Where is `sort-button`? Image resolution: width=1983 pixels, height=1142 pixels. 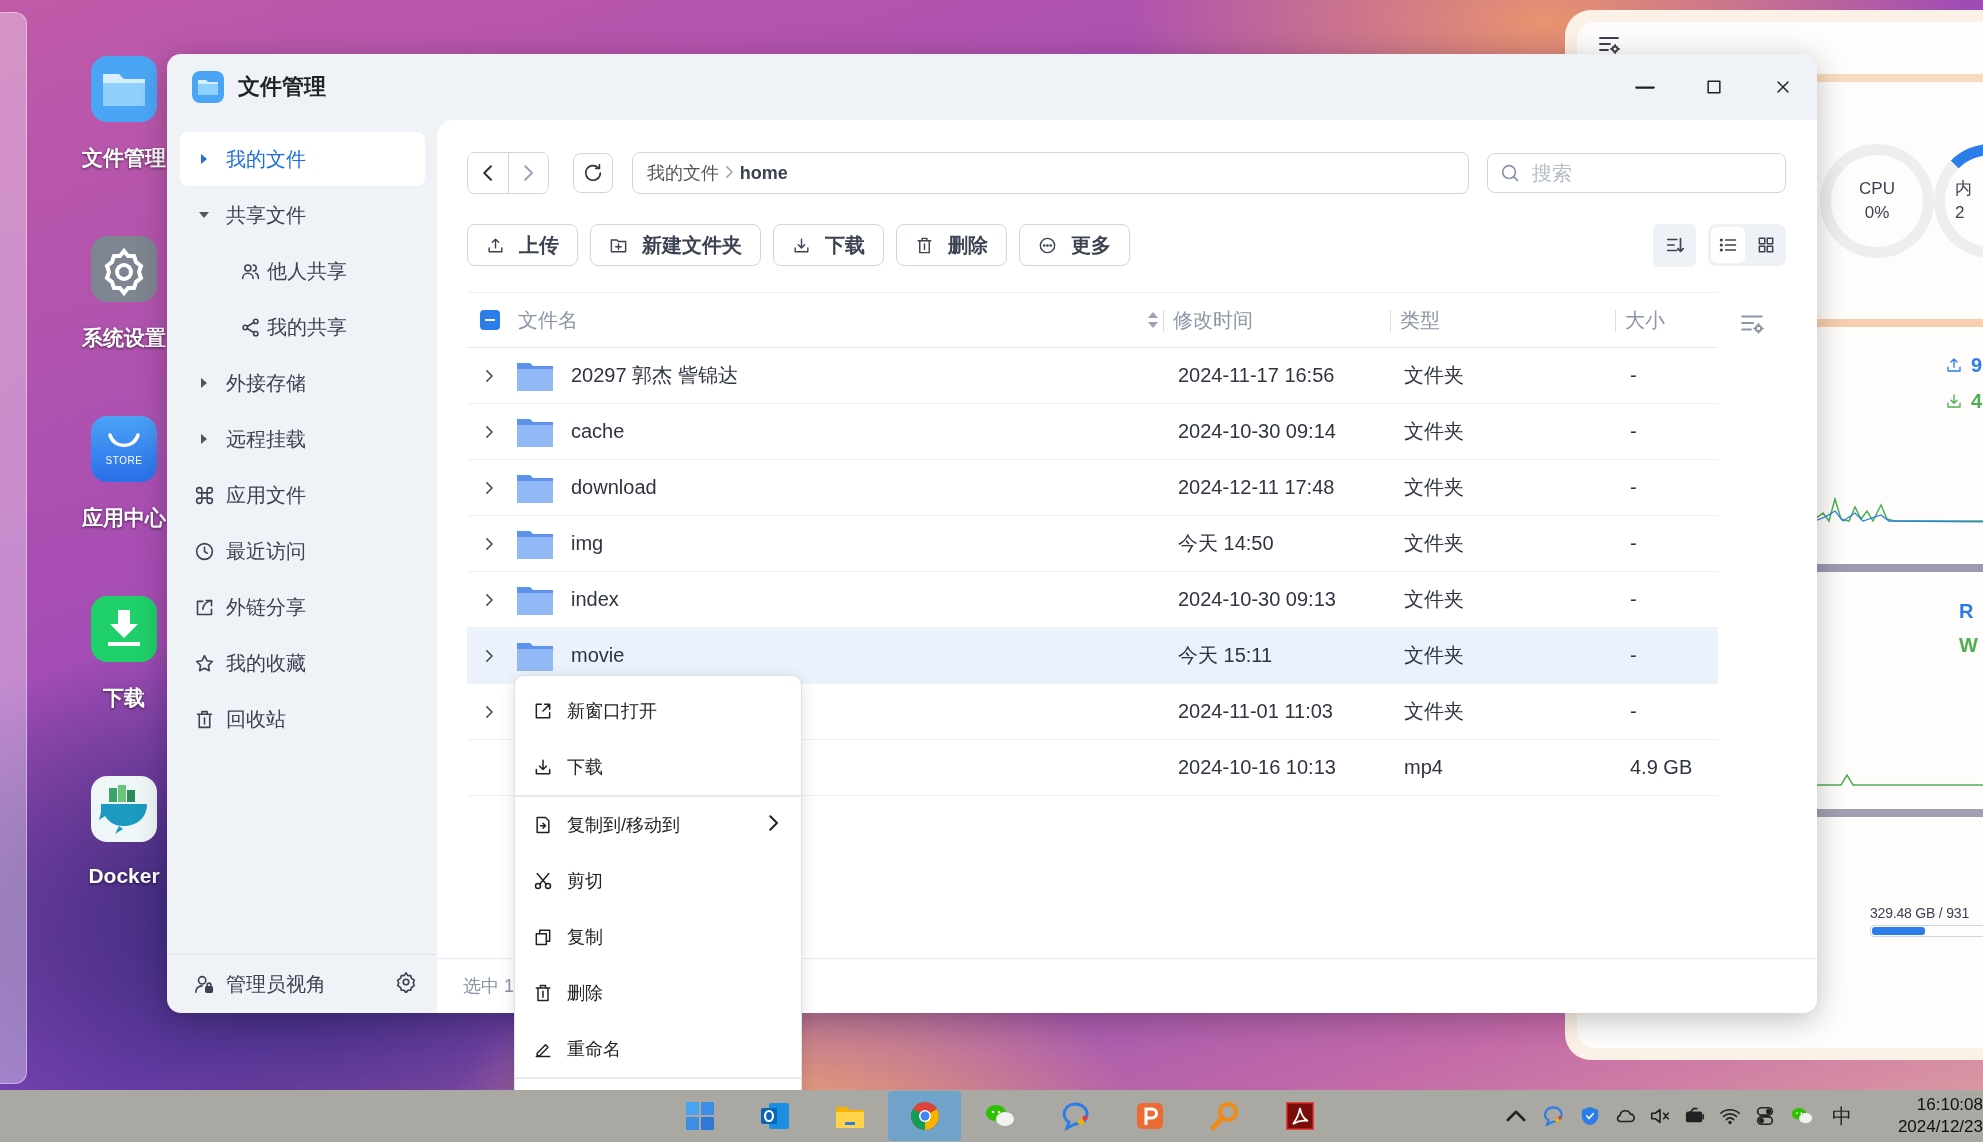
sort-button is located at coordinates (1674, 245).